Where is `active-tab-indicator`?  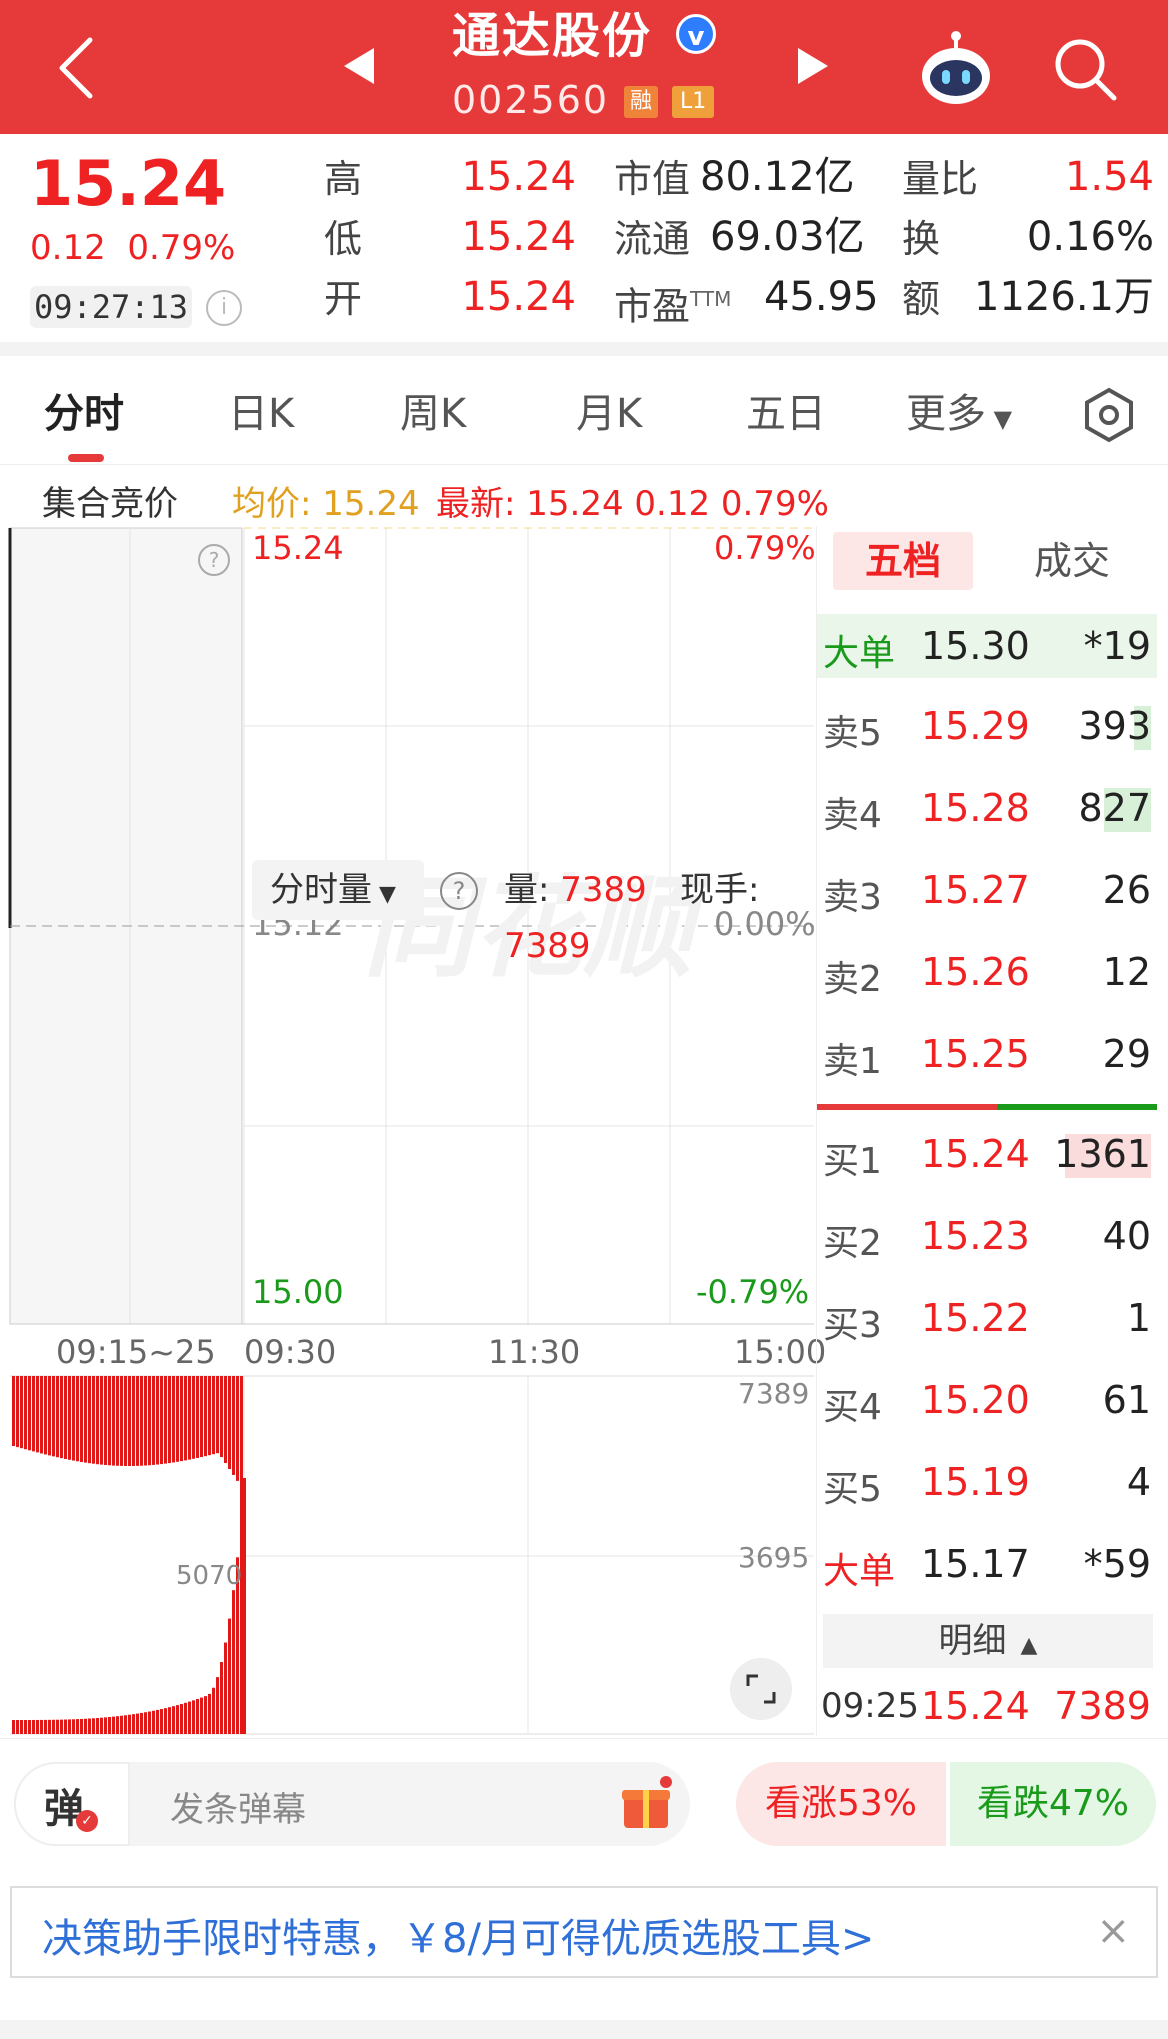
active-tab-indicator is located at coordinates (86, 458).